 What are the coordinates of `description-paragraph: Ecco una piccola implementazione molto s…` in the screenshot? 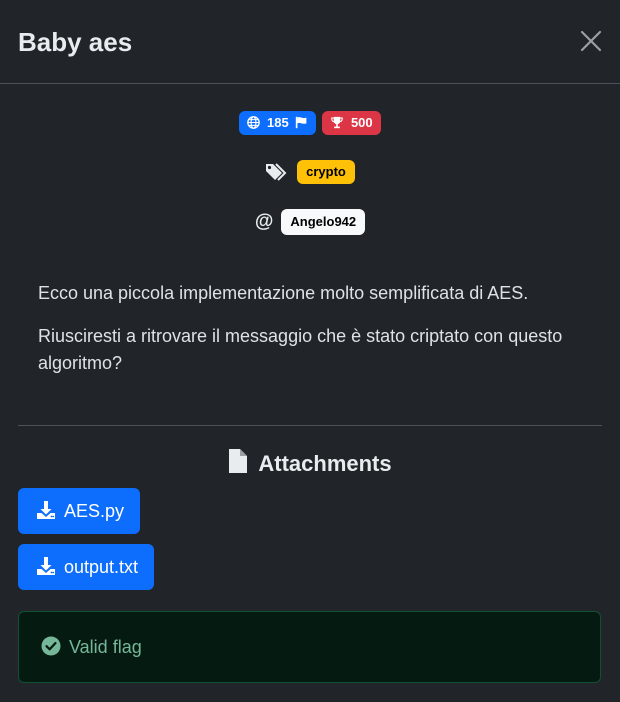 It's located at (283, 293).